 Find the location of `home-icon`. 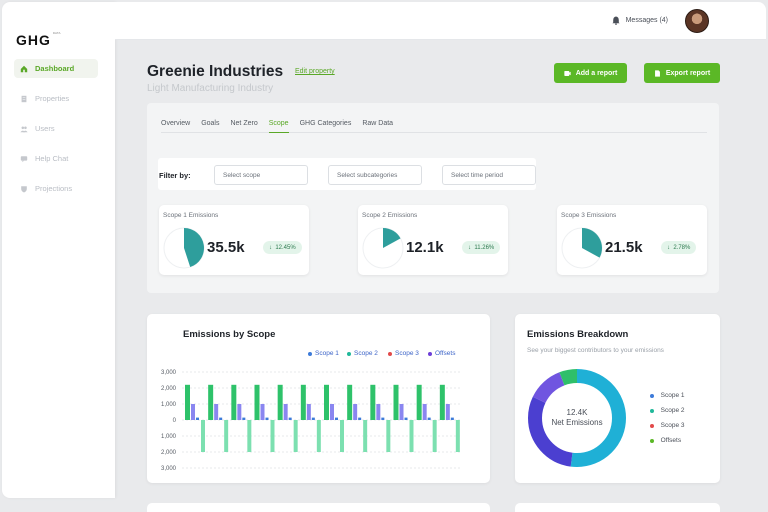

home-icon is located at coordinates (24, 68).